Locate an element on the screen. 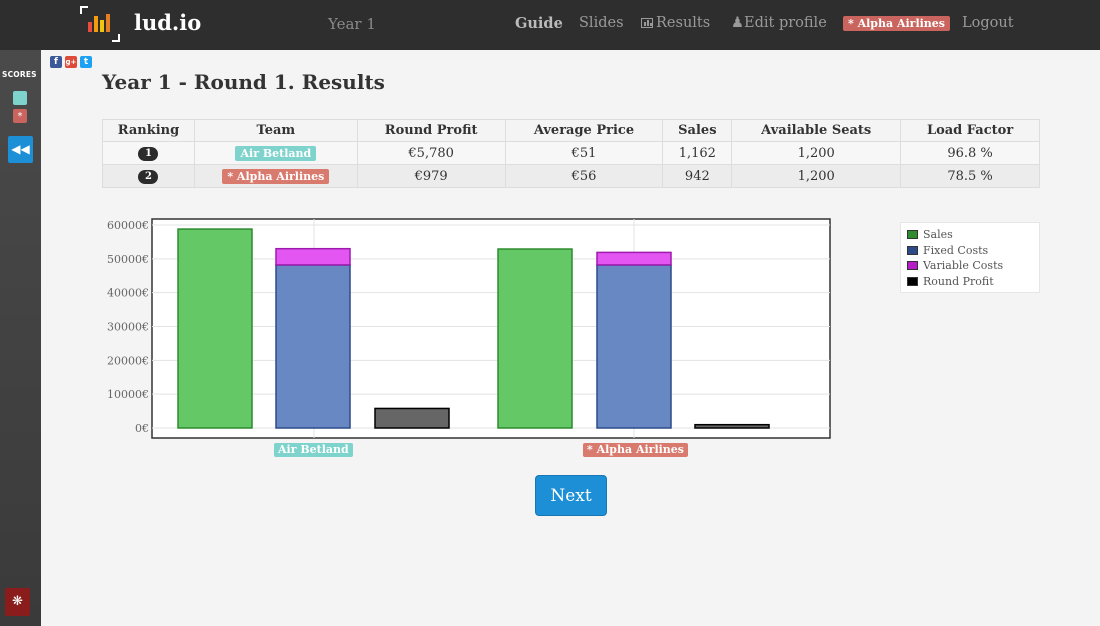 The height and width of the screenshot is (626, 1100). rank-badge: 2 is located at coordinates (148, 177).